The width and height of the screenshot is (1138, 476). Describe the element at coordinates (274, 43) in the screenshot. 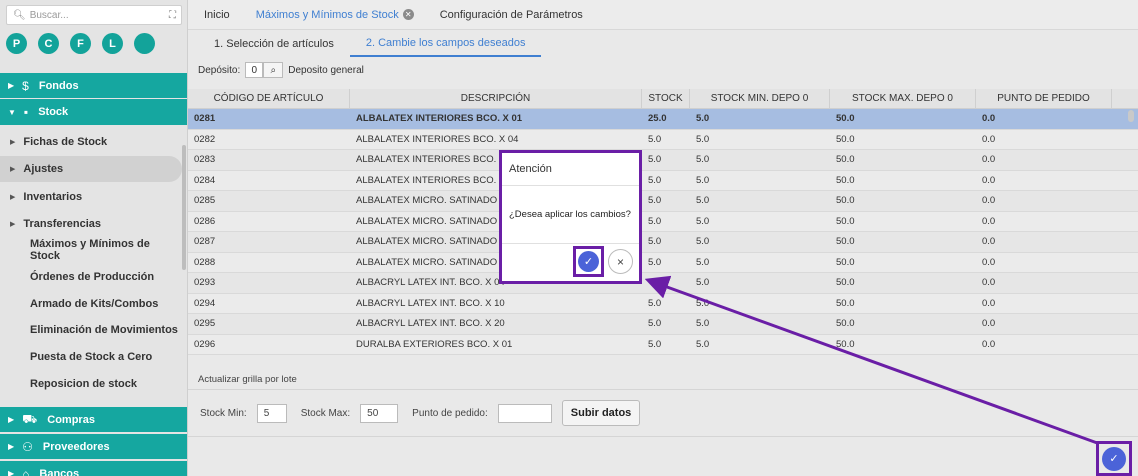

I see `step-seleccion: 1. Selección de artículos` at that location.